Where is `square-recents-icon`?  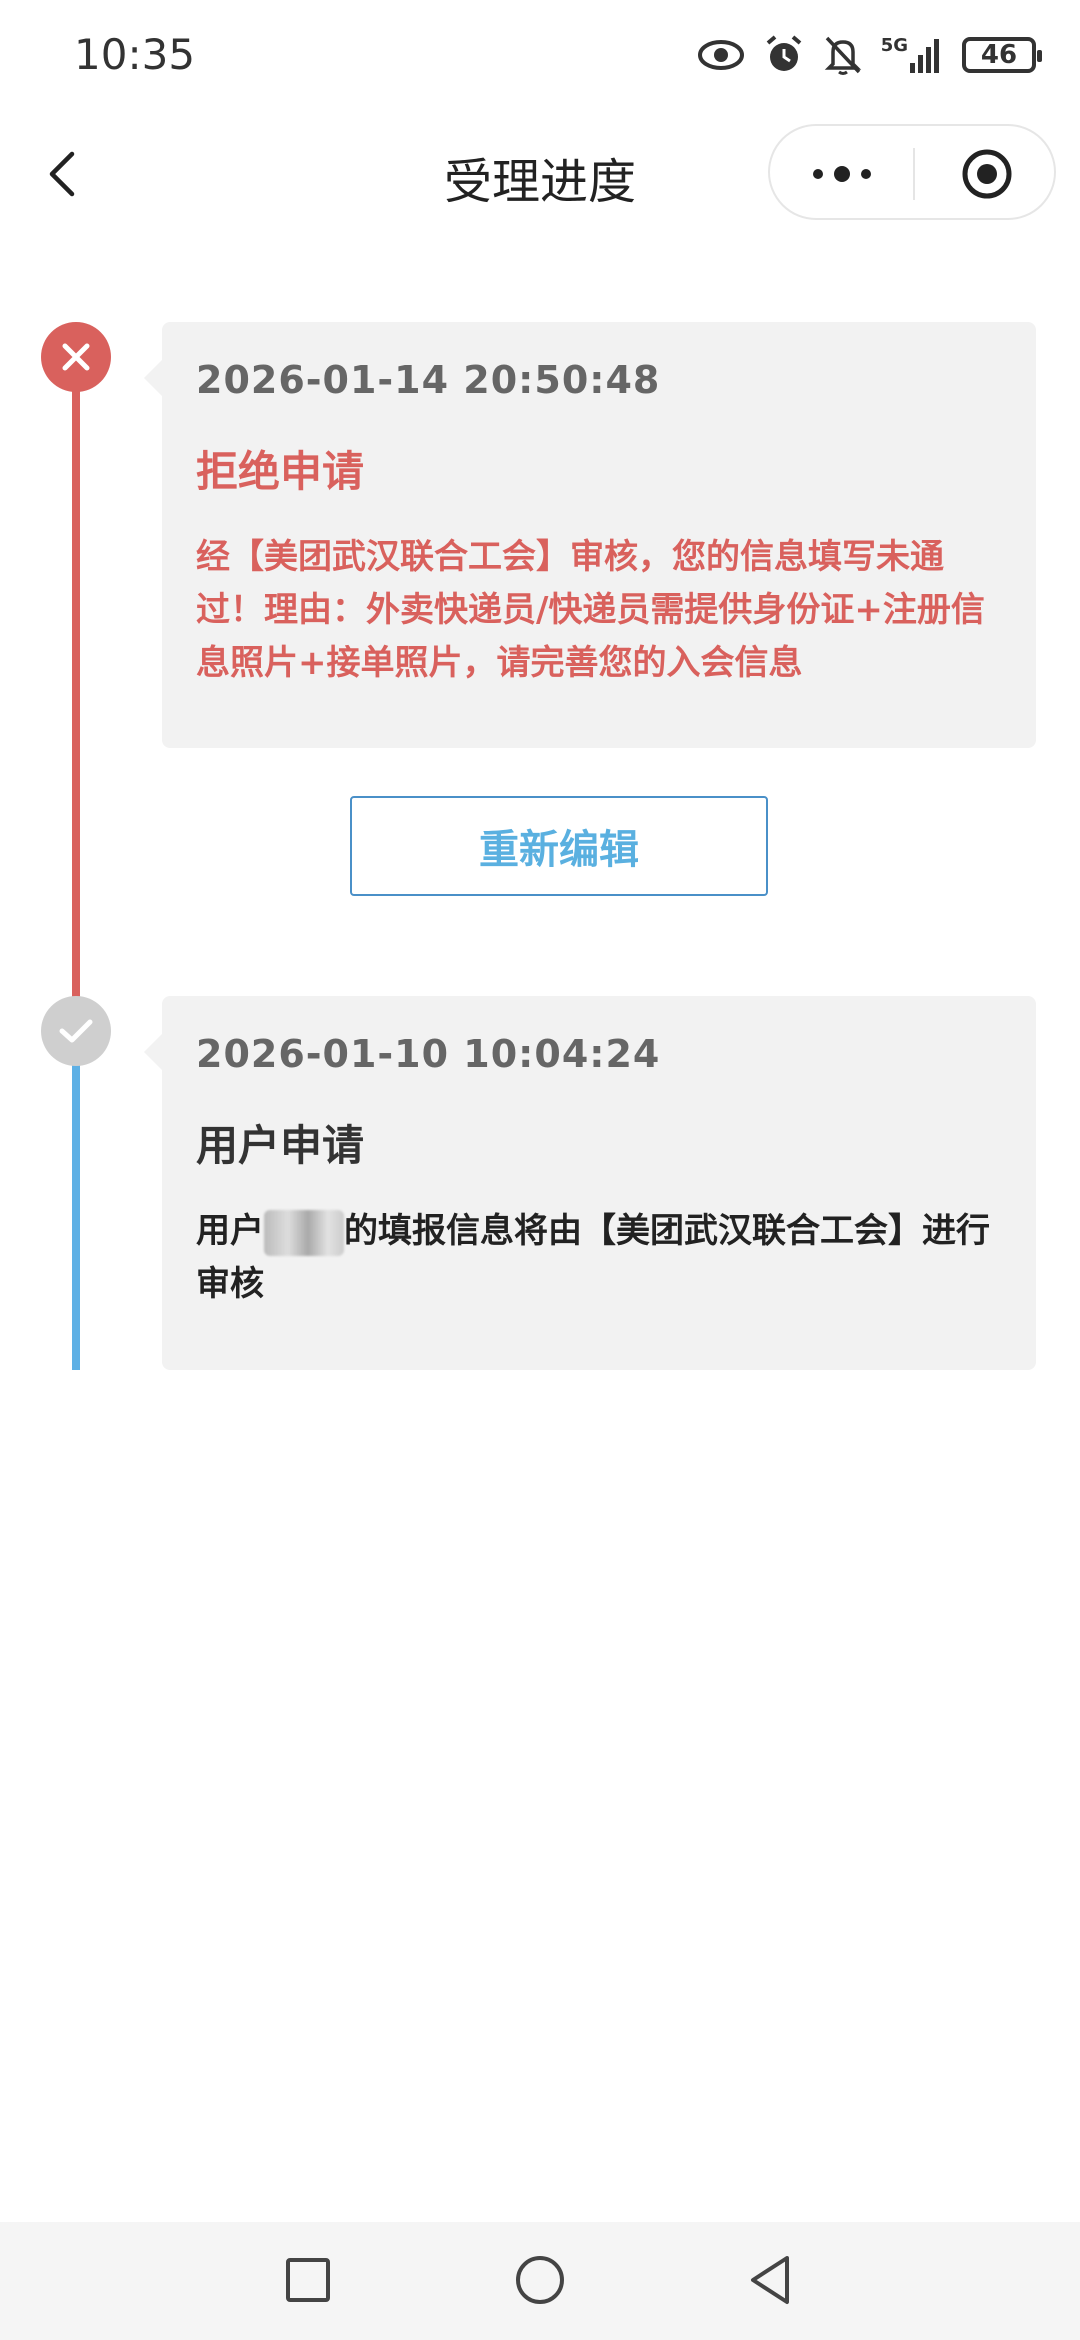
square-recents-icon is located at coordinates (308, 2280).